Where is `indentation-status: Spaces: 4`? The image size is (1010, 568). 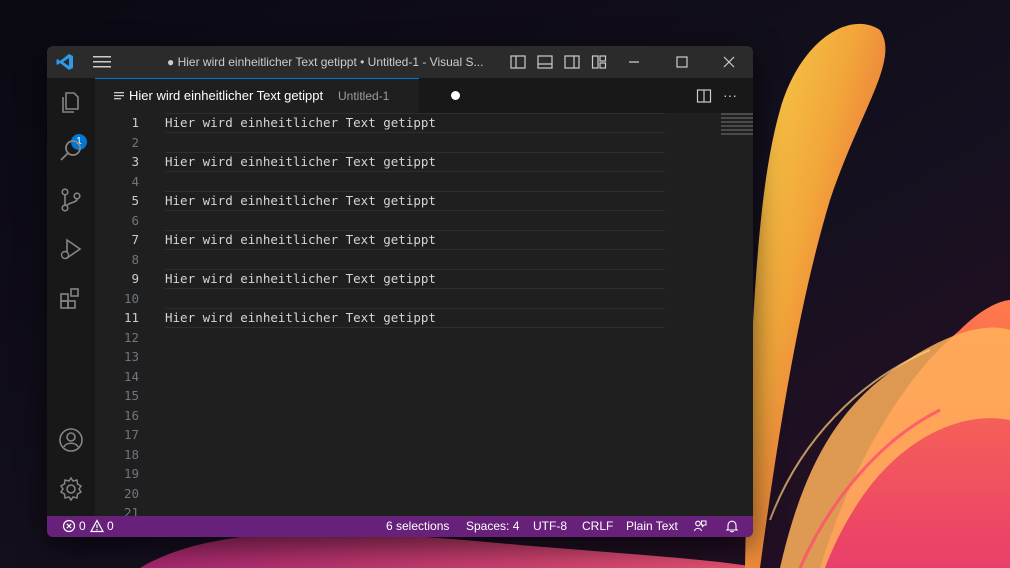
indentation-status: Spaces: 4 is located at coordinates (492, 526).